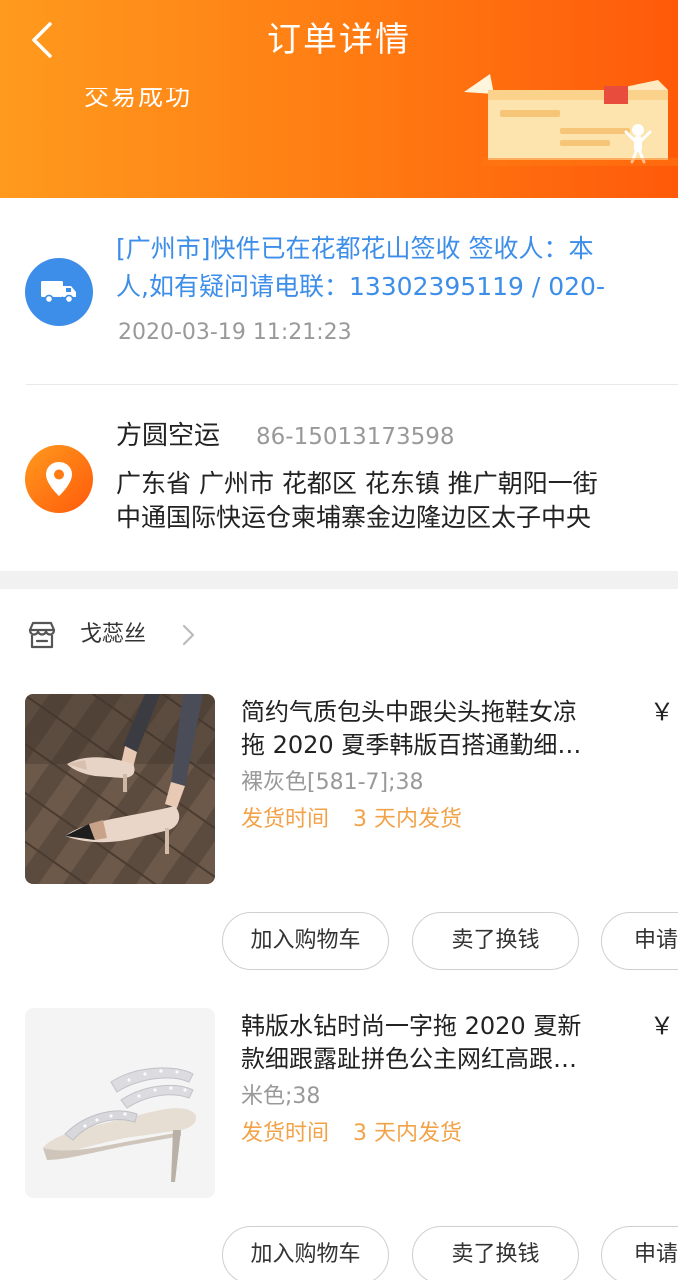 The height and width of the screenshot is (1280, 678). What do you see at coordinates (360, 286) in the screenshot?
I see `logistics-line-2: 人,如有疑问请电联：13302395119 / 020-` at bounding box center [360, 286].